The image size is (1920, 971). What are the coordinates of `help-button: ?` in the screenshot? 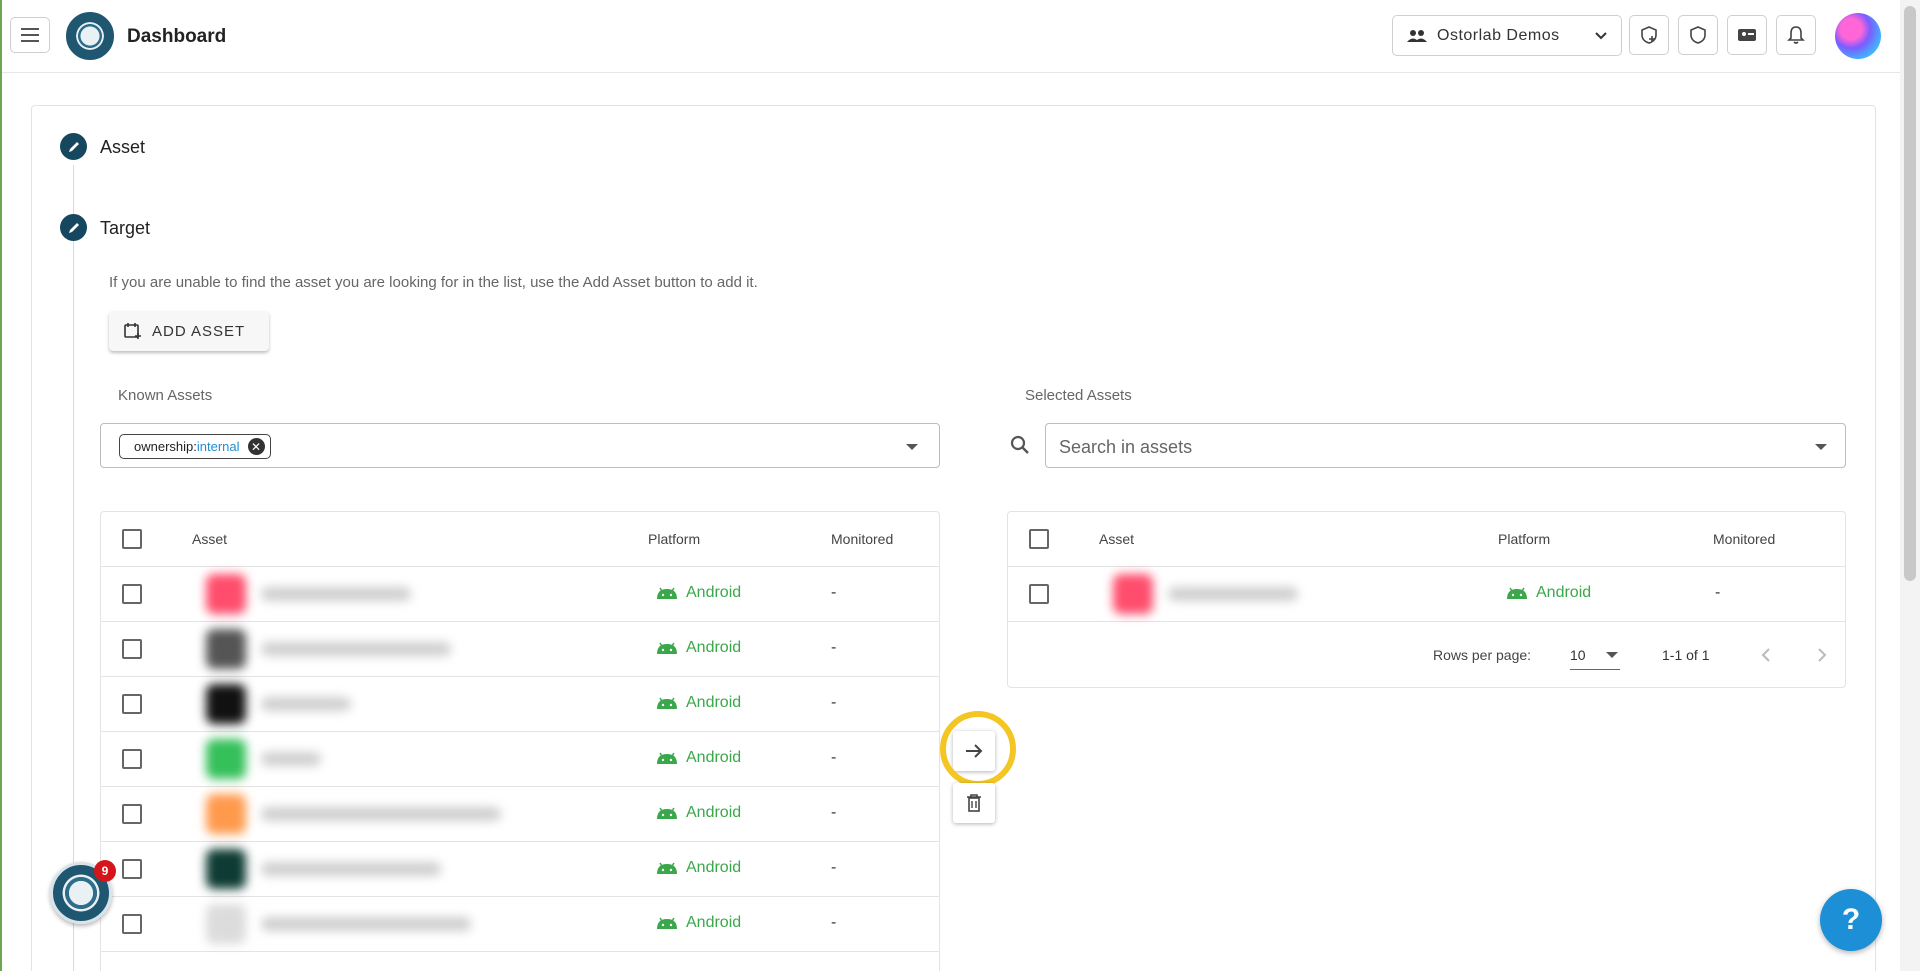 It's located at (1851, 920).